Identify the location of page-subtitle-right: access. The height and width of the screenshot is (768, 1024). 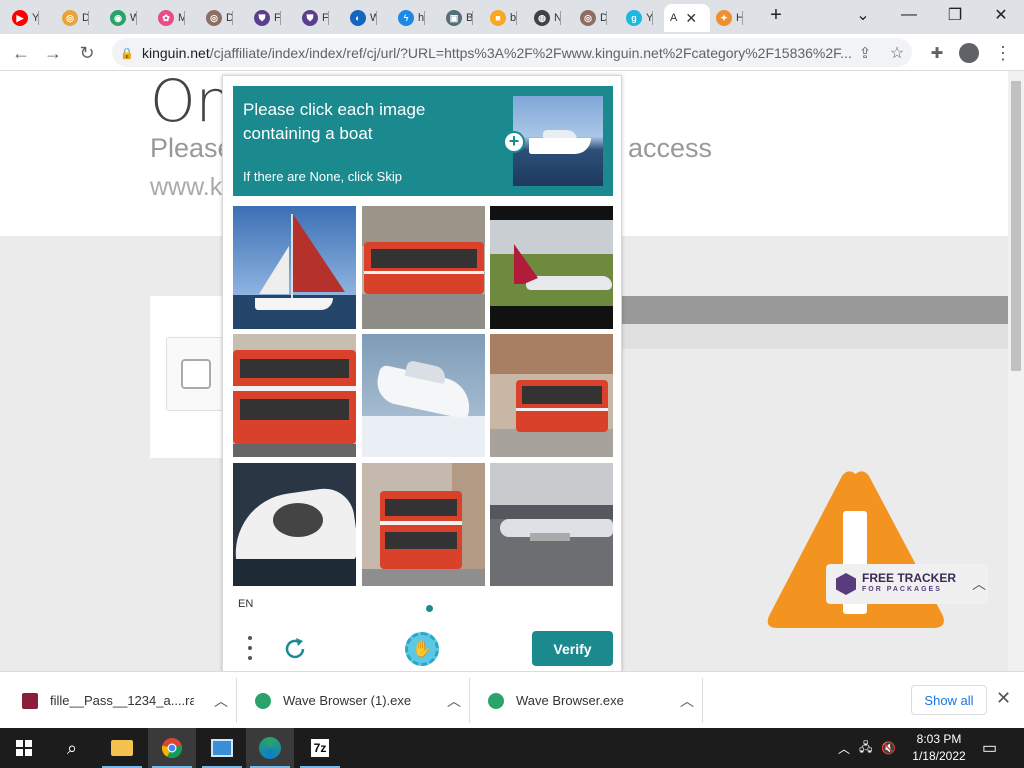
(670, 148).